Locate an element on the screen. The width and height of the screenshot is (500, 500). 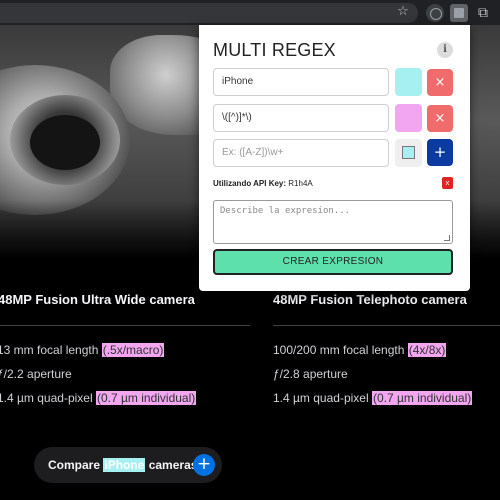
camera-title: 48MP Fusion Telephoto camera is located at coordinates (370, 299).